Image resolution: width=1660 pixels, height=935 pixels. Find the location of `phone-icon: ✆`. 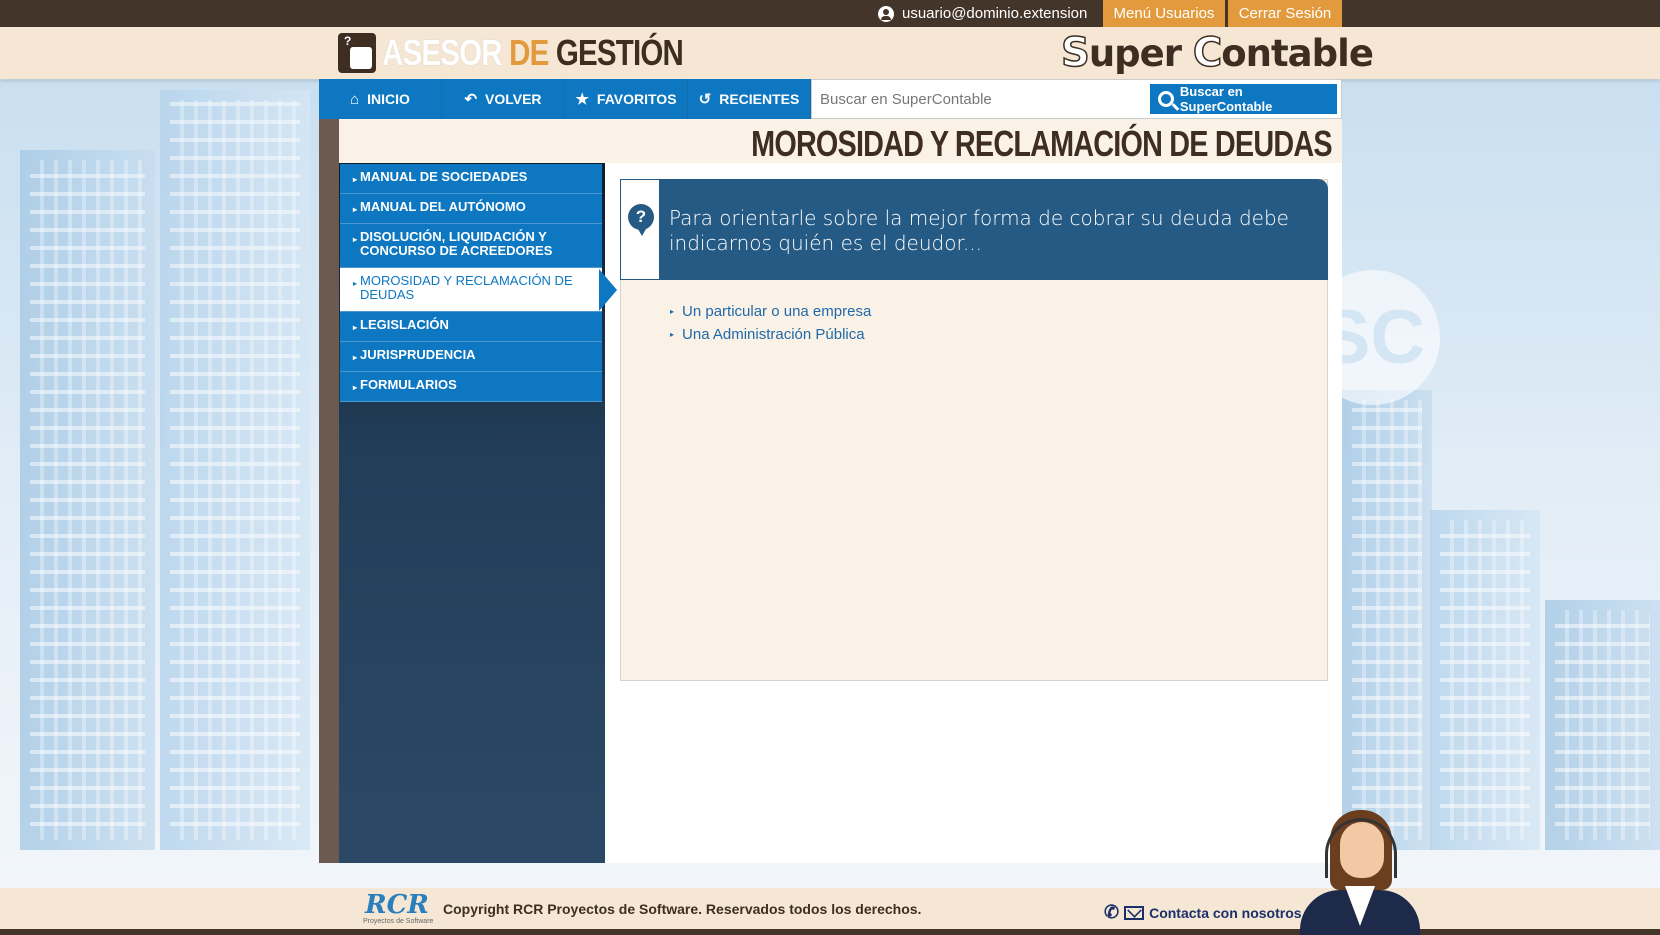

phone-icon: ✆ is located at coordinates (1112, 912).